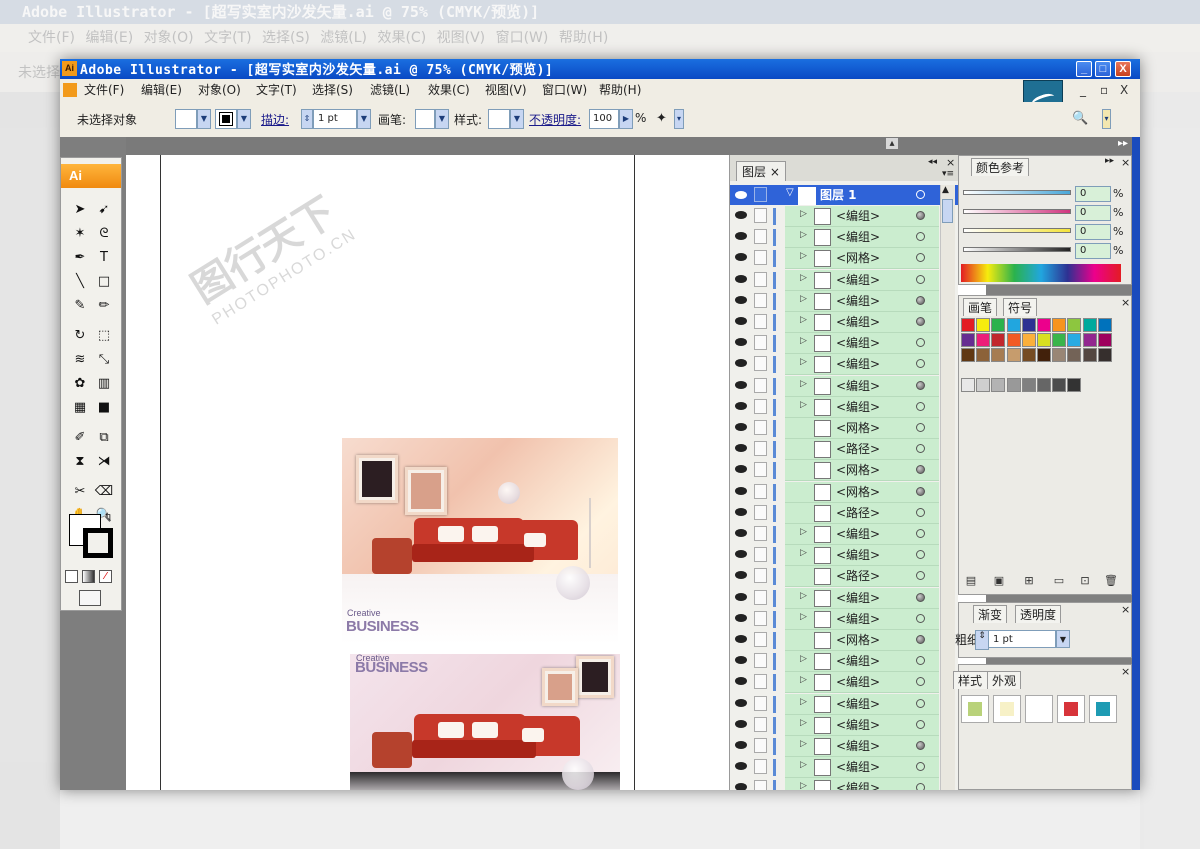 The width and height of the screenshot is (1200, 849). What do you see at coordinates (1109, 161) in the screenshot?
I see `panel-collapse-icon: ▸▸` at bounding box center [1109, 161].